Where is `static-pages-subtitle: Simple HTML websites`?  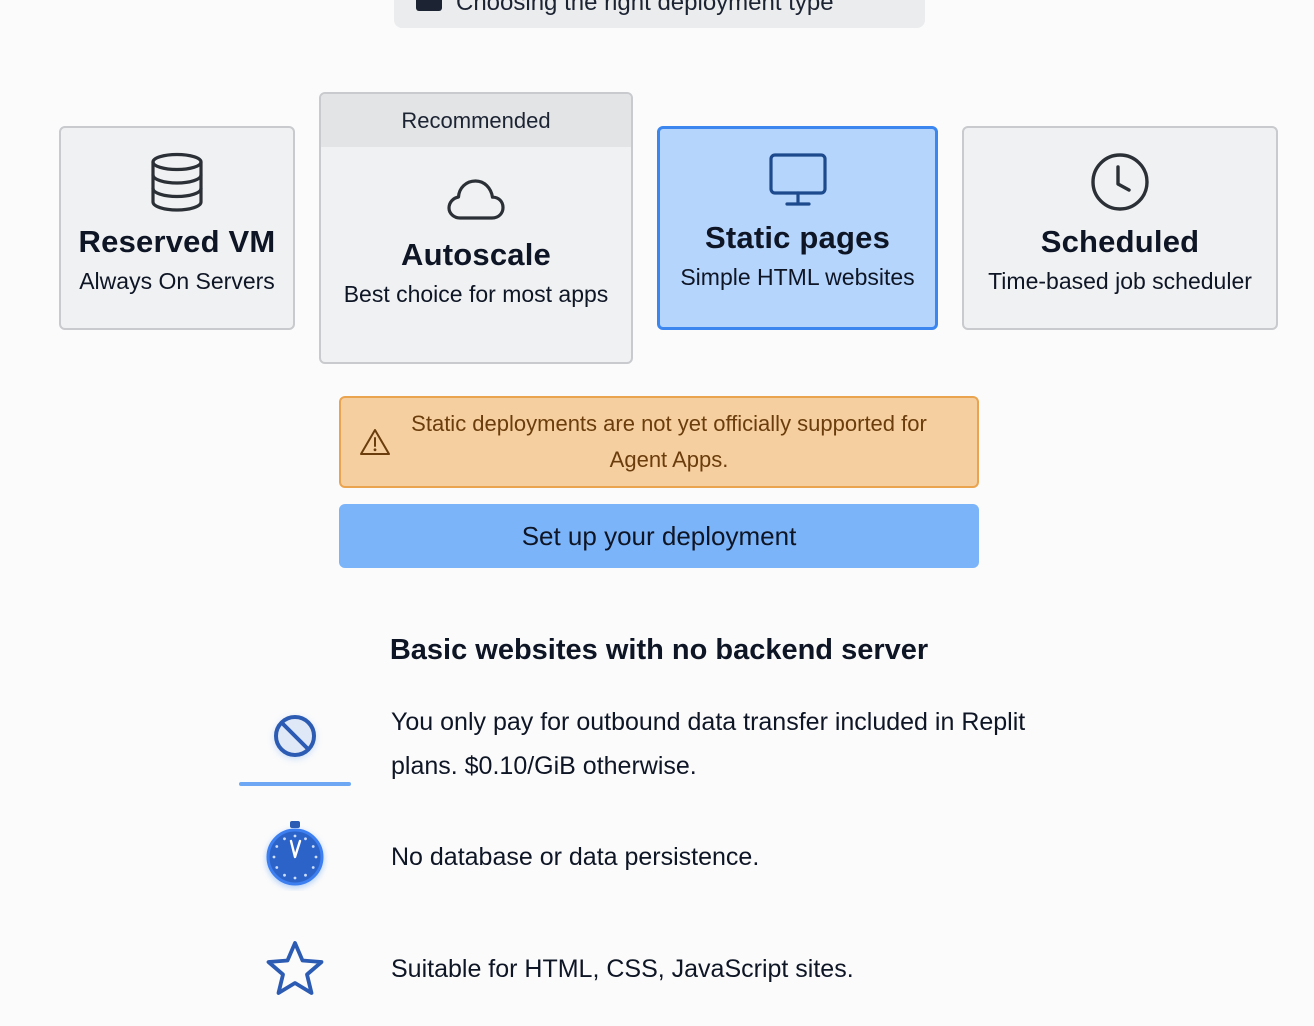
static-pages-subtitle: Simple HTML websites is located at coordinates (797, 277).